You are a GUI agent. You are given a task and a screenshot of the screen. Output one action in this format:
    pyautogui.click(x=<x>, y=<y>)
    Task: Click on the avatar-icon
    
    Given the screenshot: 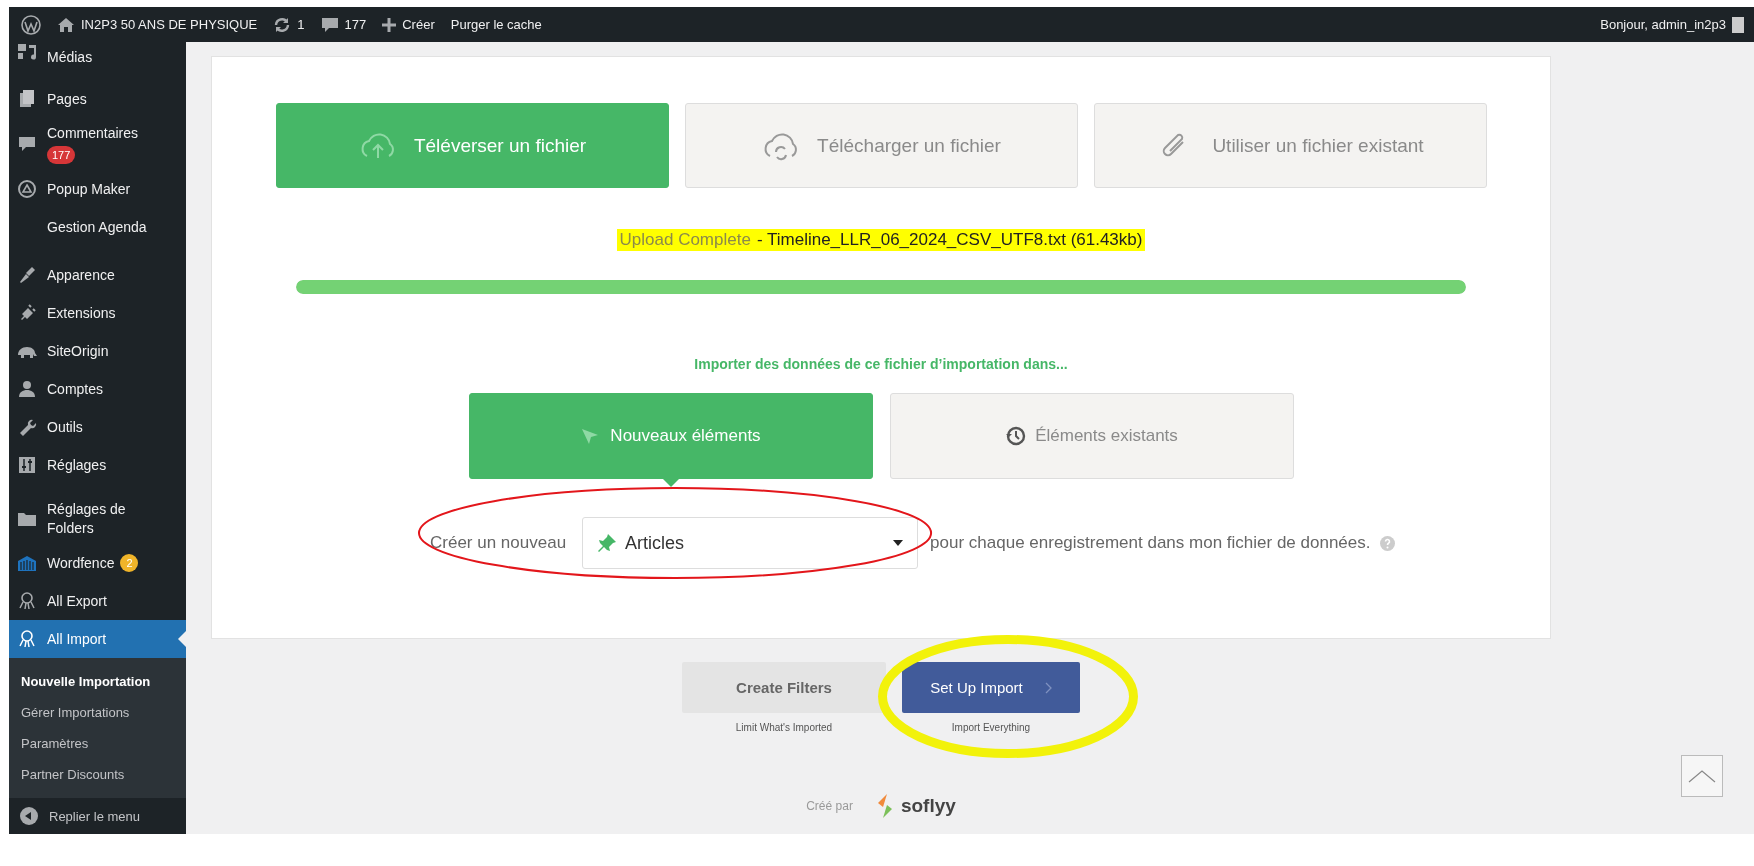 What is the action you would take?
    pyautogui.click(x=1738, y=24)
    